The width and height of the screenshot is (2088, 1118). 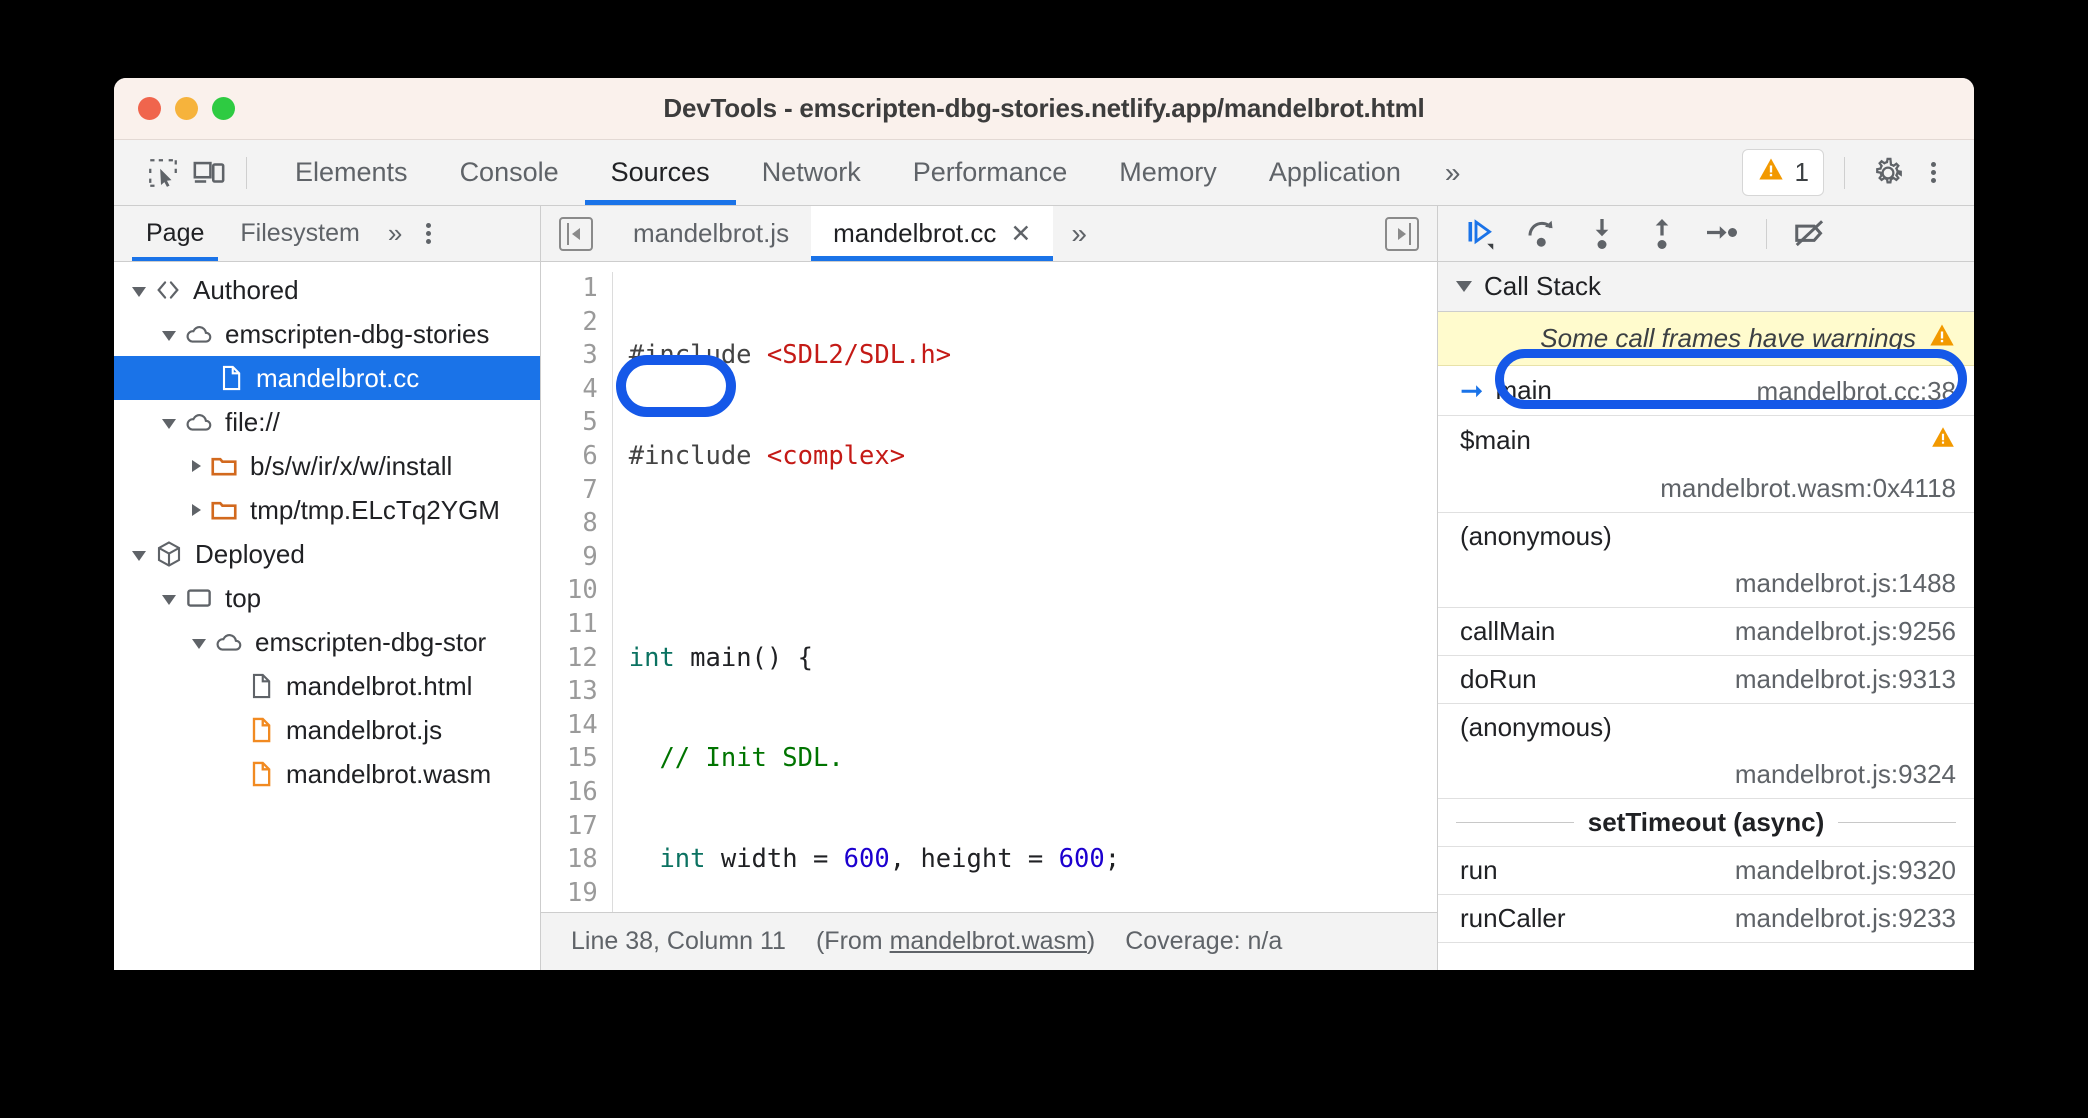 What do you see at coordinates (582, 591) in the screenshot?
I see `line-number: 10` at bounding box center [582, 591].